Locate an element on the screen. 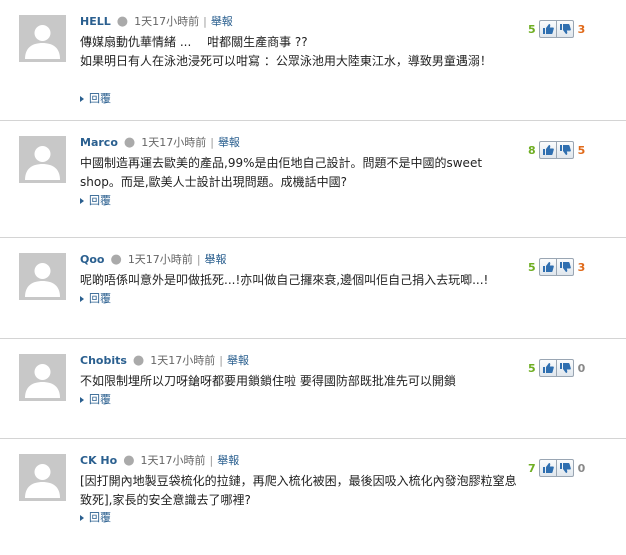  vote-widget: 8 5 is located at coordinates (556, 150).